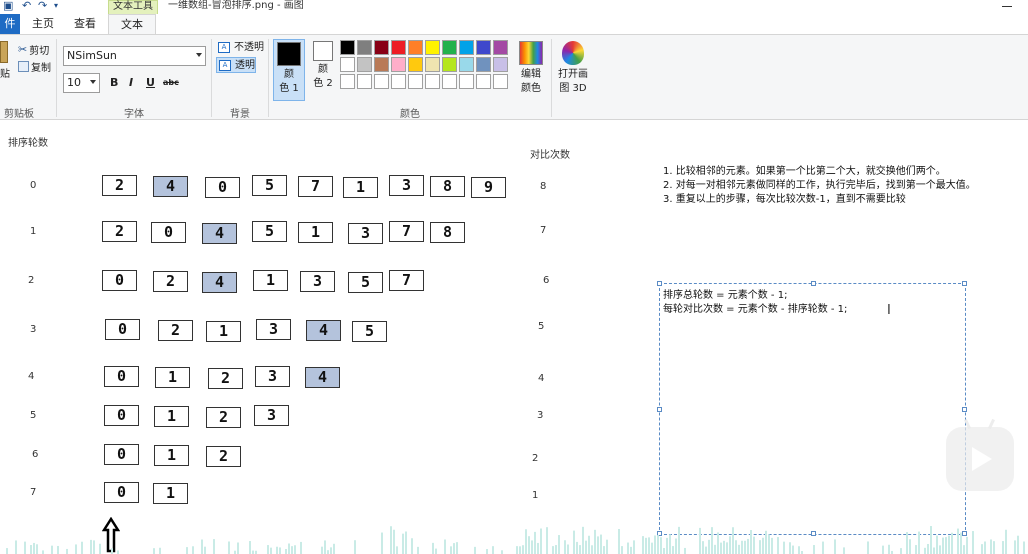  I want to click on open-paint-3d-button: 打开画 图 3D, so click(573, 67).